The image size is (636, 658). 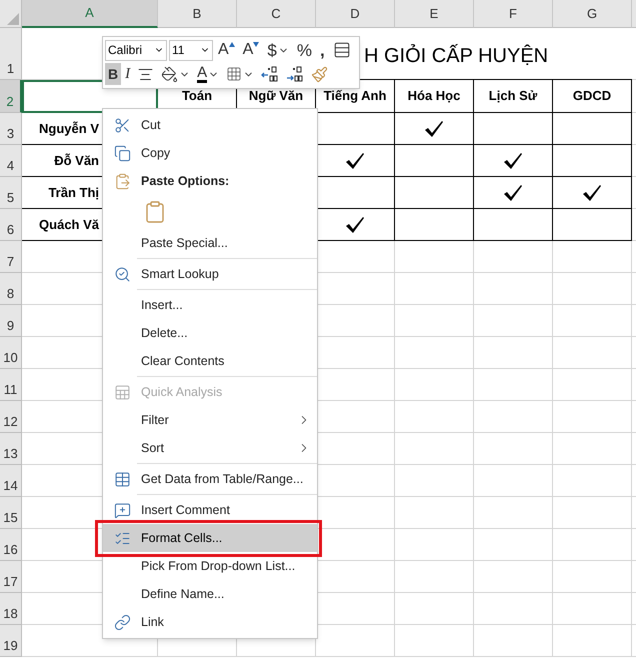 What do you see at coordinates (226, 50) in the screenshot?
I see `grow-font-button: A` at bounding box center [226, 50].